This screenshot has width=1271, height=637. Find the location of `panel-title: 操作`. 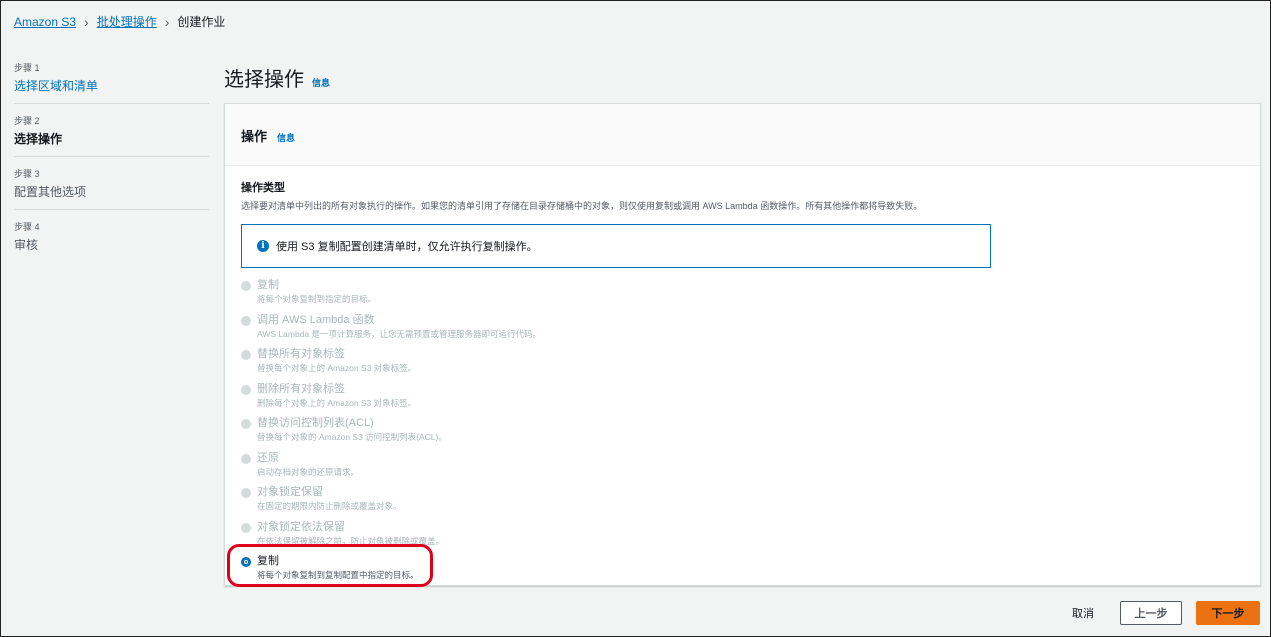

panel-title: 操作 is located at coordinates (254, 136).